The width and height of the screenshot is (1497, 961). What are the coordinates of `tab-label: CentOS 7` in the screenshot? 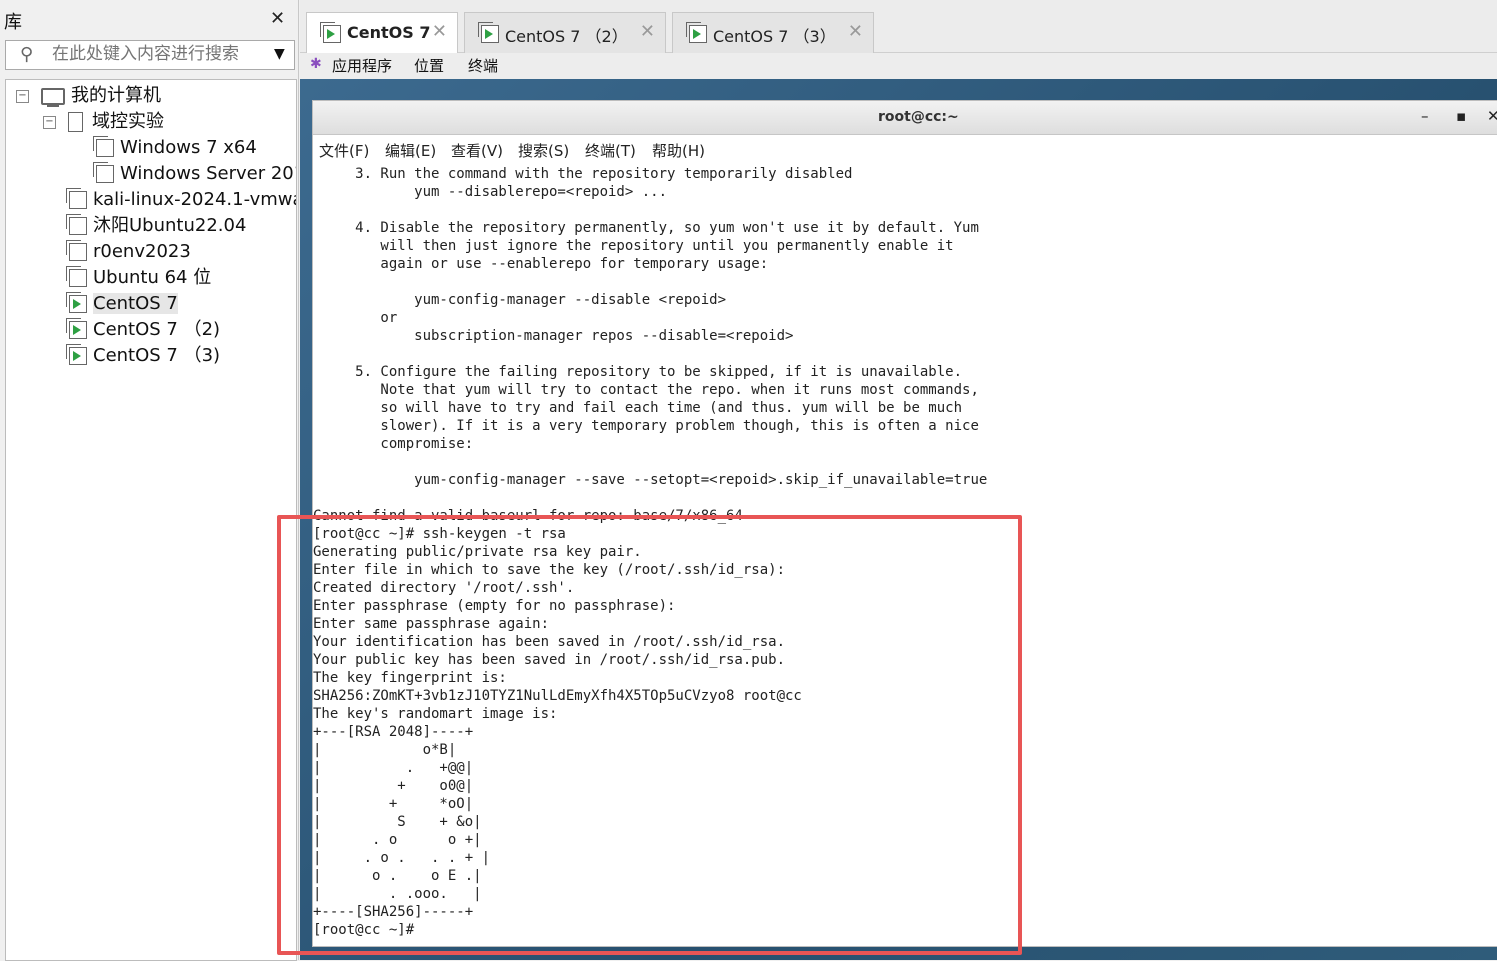 It's located at (389, 32).